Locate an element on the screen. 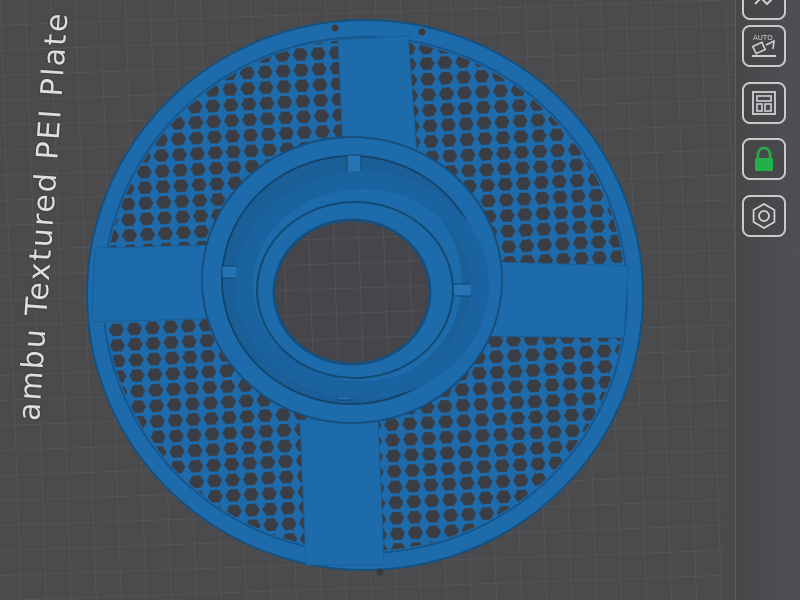 The width and height of the screenshot is (800, 600). auto-orient-icon: AUTO is located at coordinates (763, 45).